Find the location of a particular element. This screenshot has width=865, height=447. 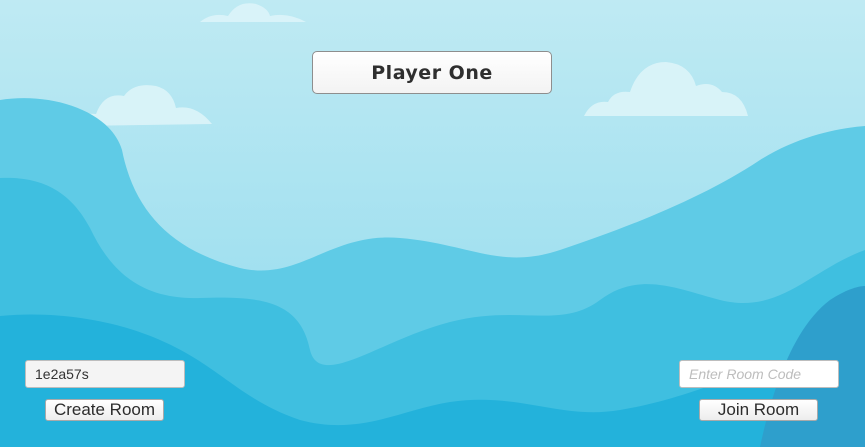

room-code-input-field is located at coordinates (759, 374).